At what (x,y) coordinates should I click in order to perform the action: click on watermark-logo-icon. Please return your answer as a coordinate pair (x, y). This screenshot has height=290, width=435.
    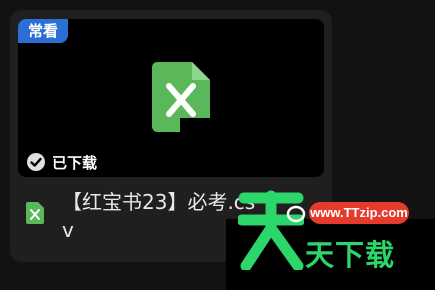
    Looking at the image, I should click on (271, 230).